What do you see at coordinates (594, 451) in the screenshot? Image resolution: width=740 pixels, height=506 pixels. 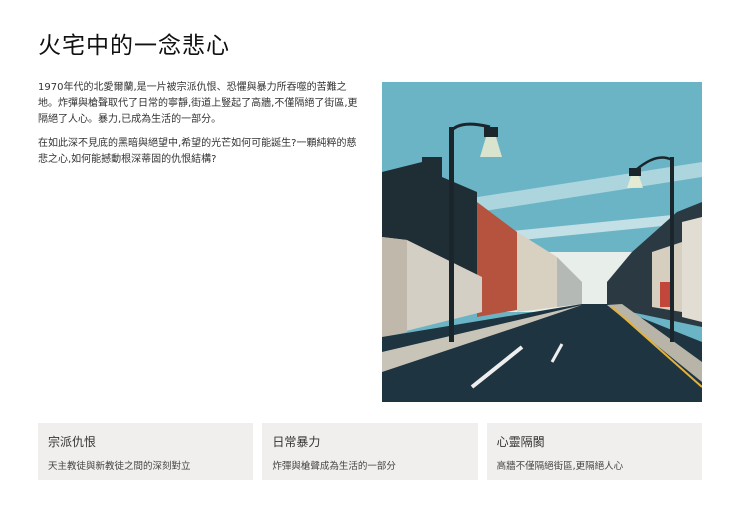 I see `card-emotional-barrier: 心靈隔閡 高牆不僅隔絕街區,更隔絕人心` at bounding box center [594, 451].